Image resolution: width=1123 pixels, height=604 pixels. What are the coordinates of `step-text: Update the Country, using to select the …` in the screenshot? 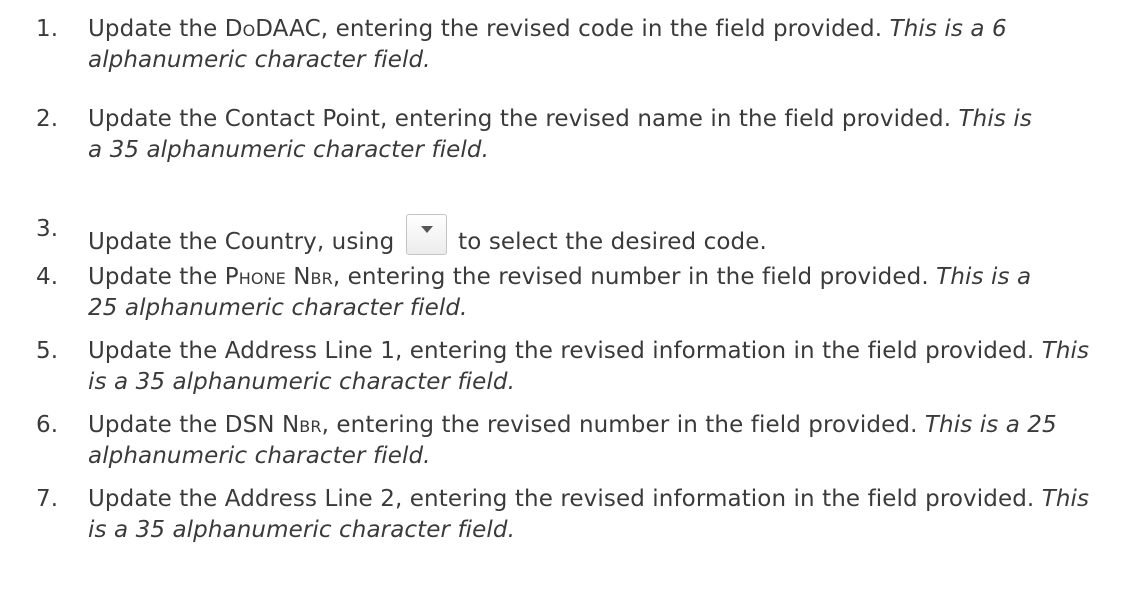 It's located at (593, 236).